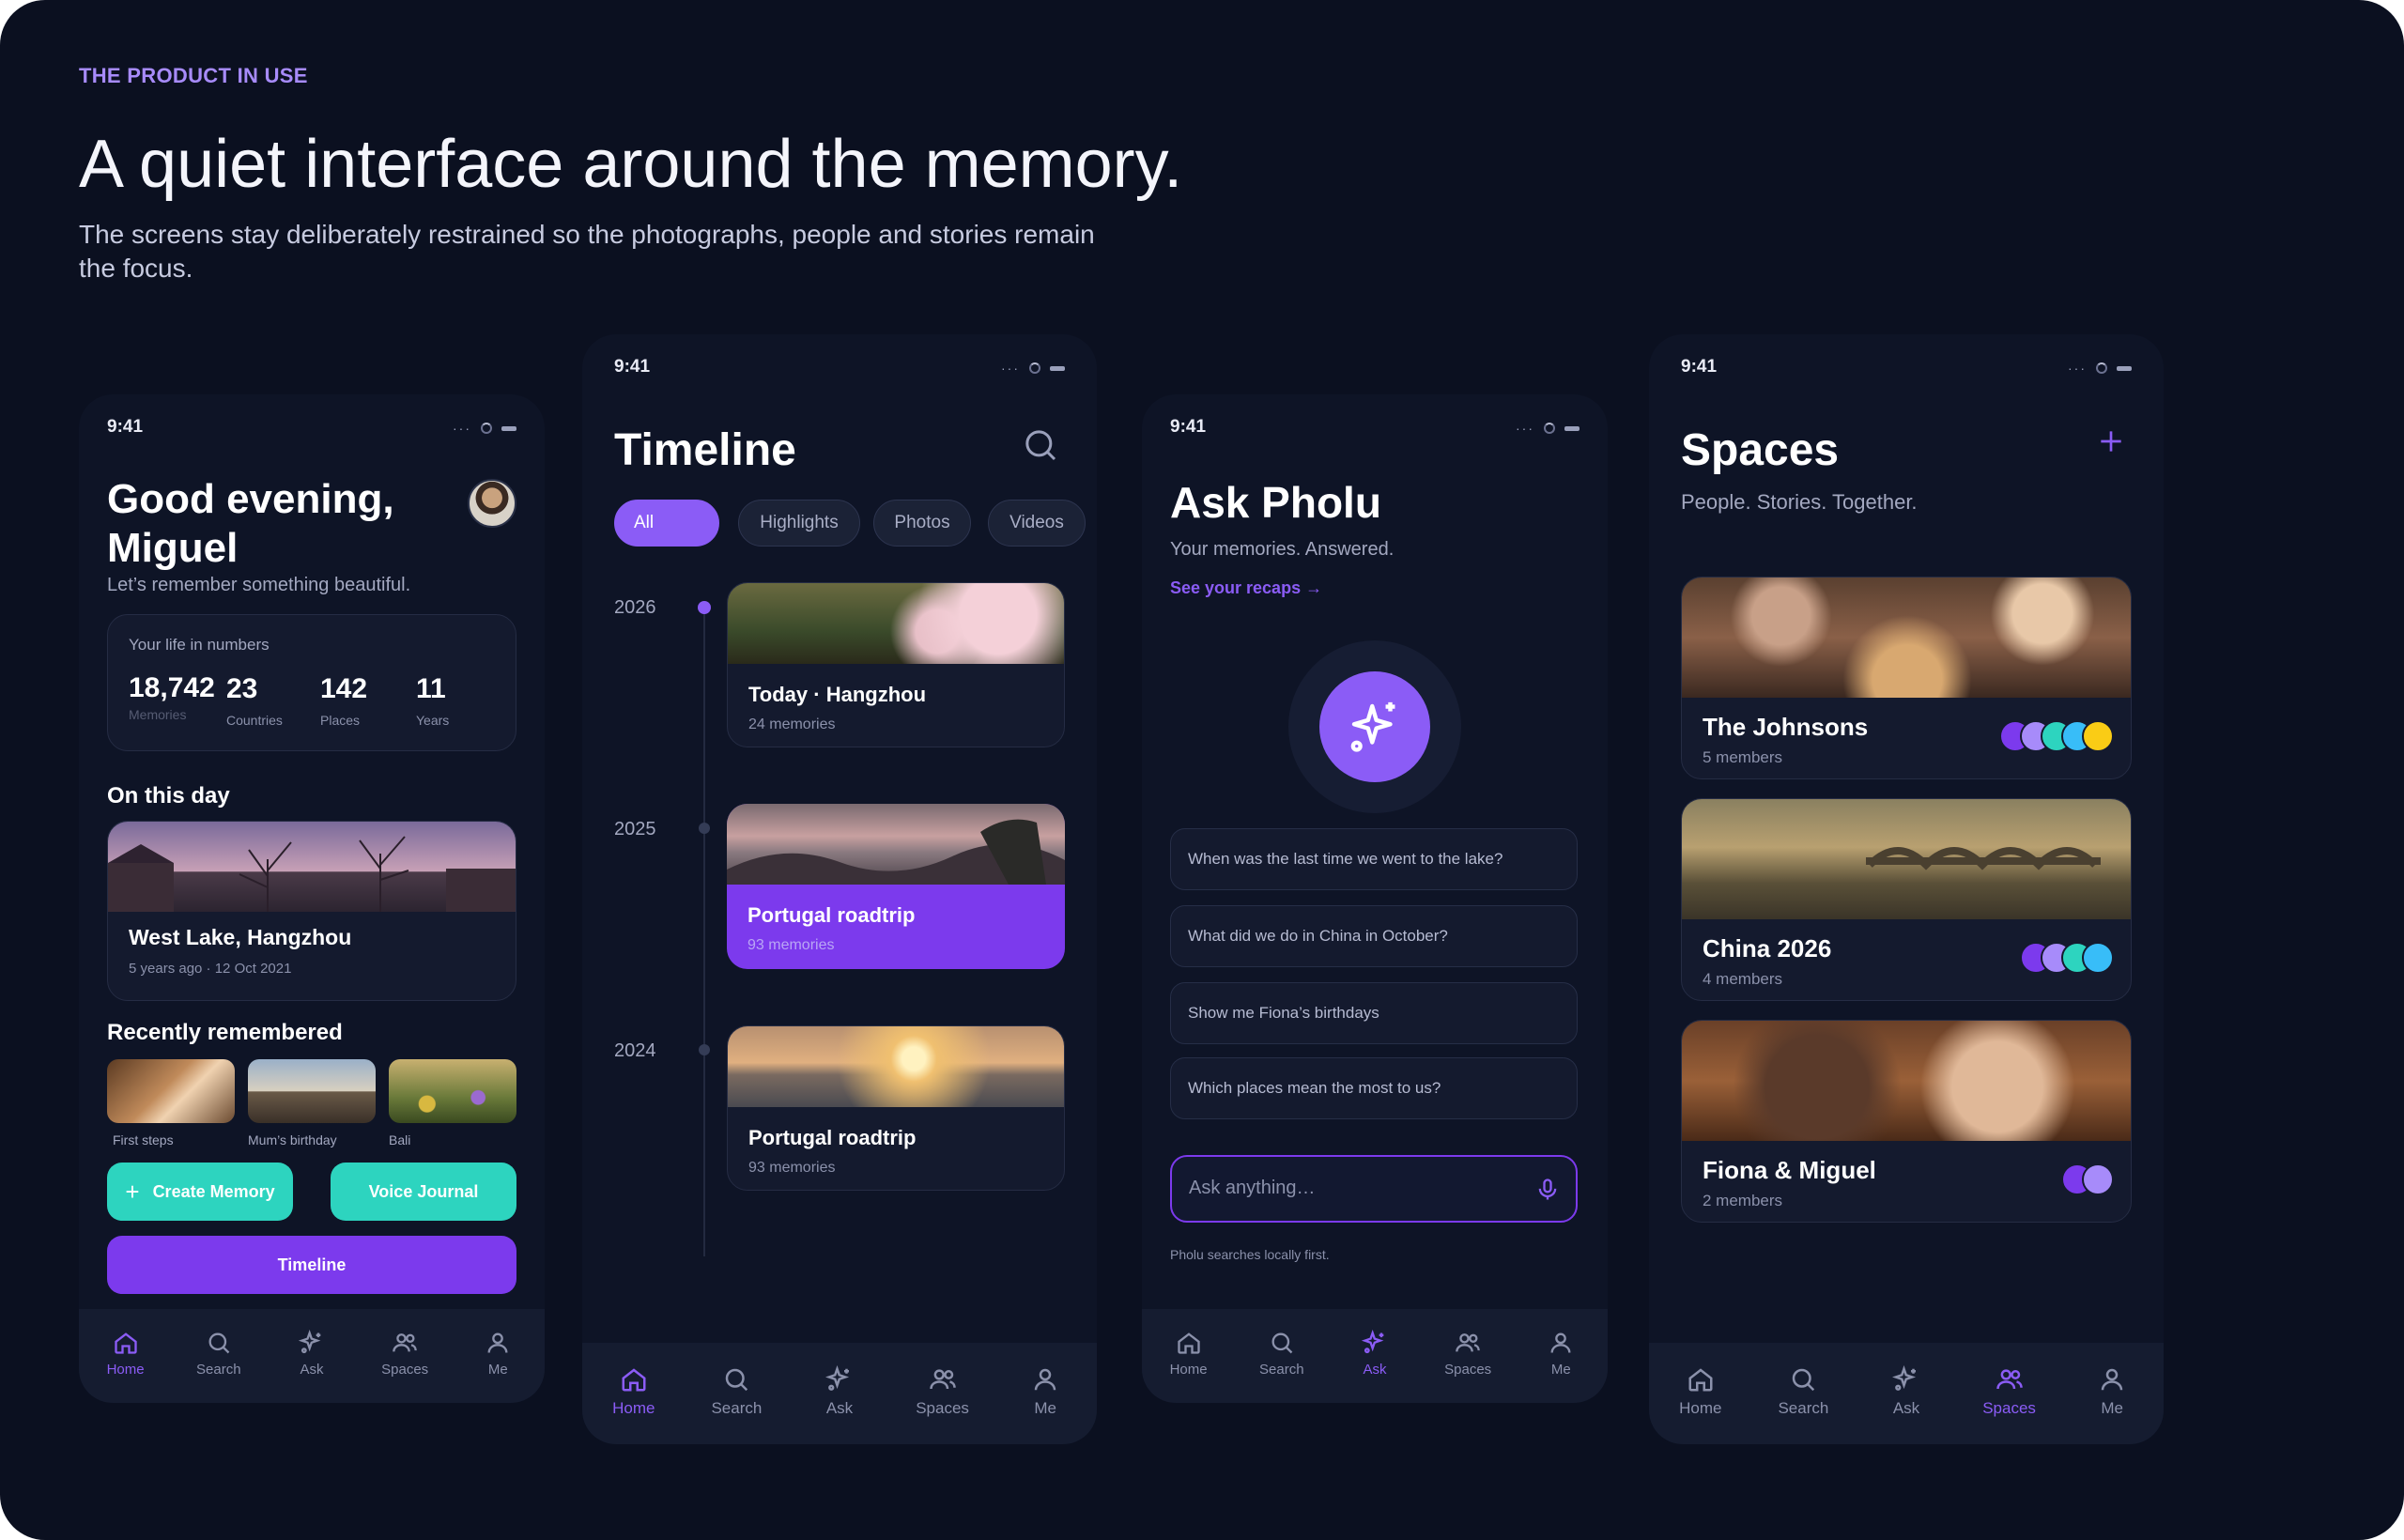 This screenshot has width=2404, height=1540. What do you see at coordinates (896, 886) in the screenshot?
I see `timeline-card-2025: Portugal roadtrip 93 memories` at bounding box center [896, 886].